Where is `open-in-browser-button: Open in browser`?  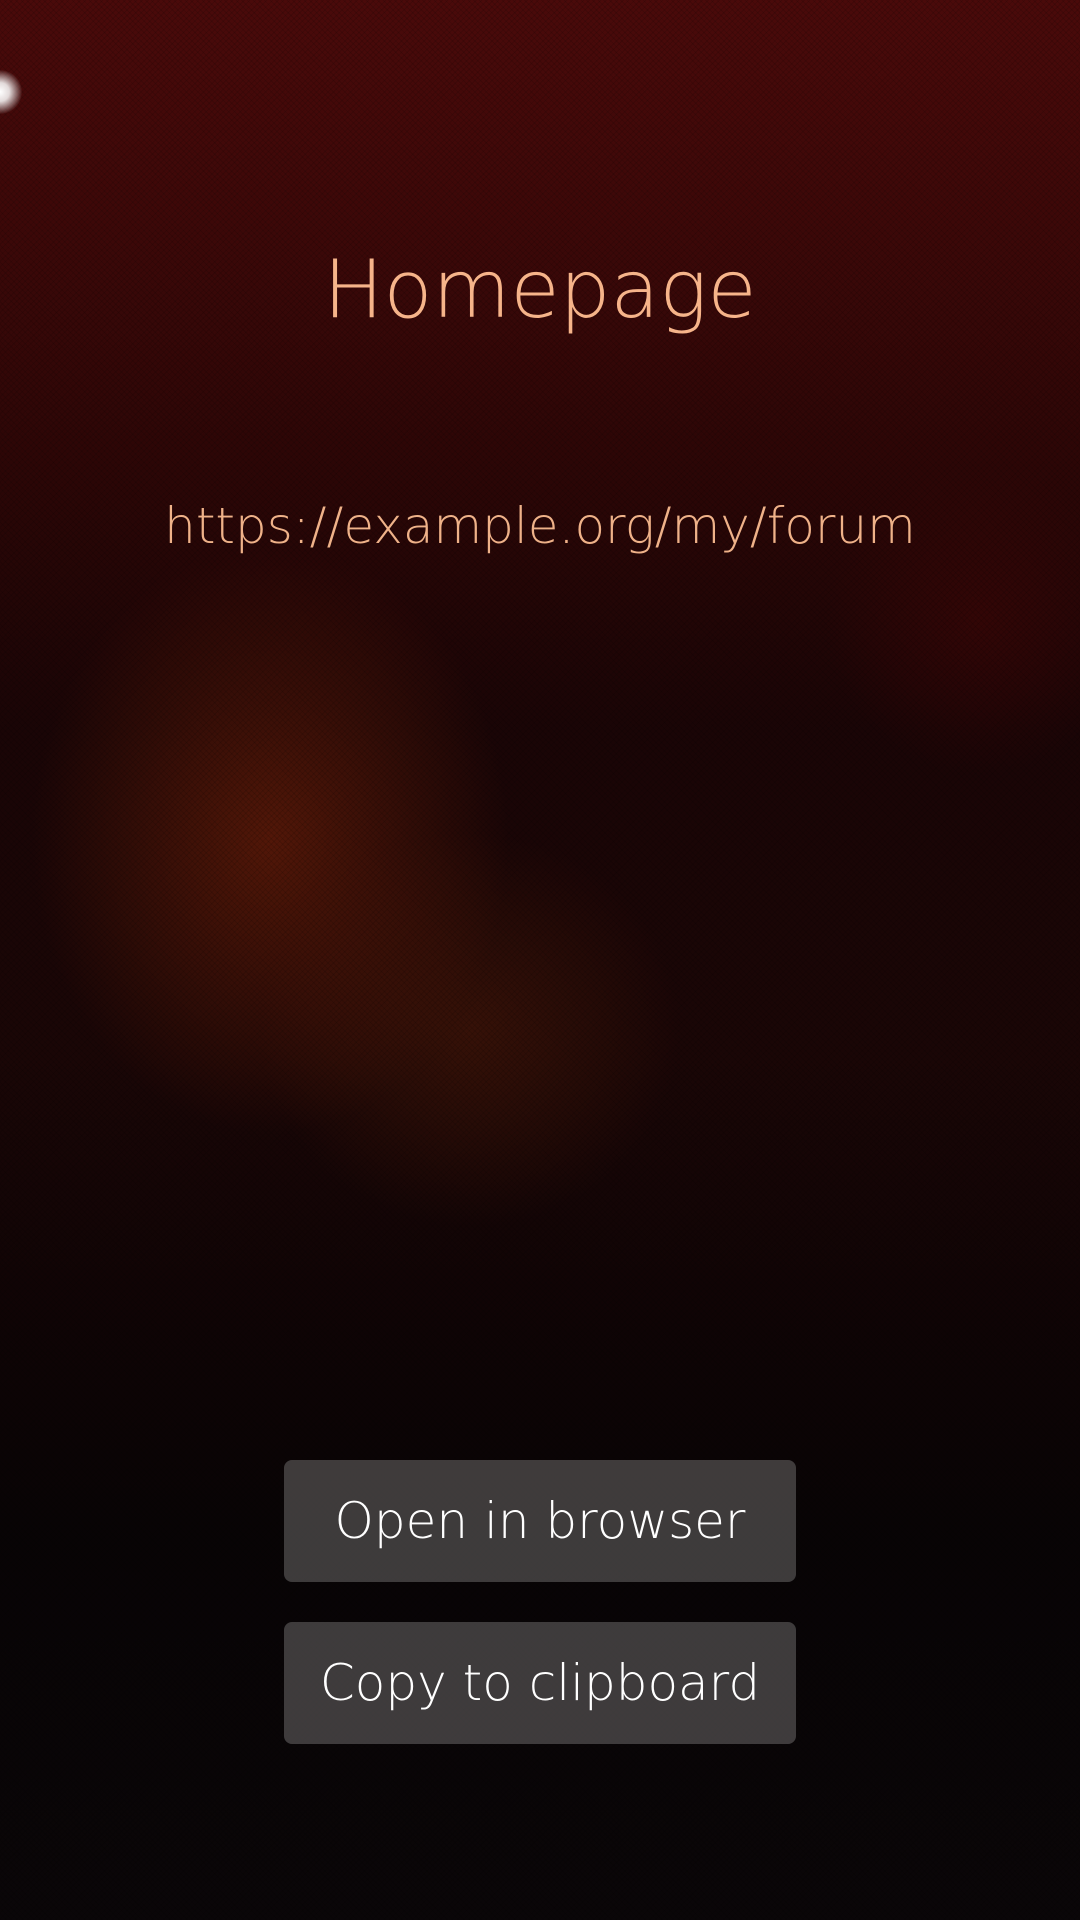
open-in-browser-button: Open in browser is located at coordinates (540, 1521).